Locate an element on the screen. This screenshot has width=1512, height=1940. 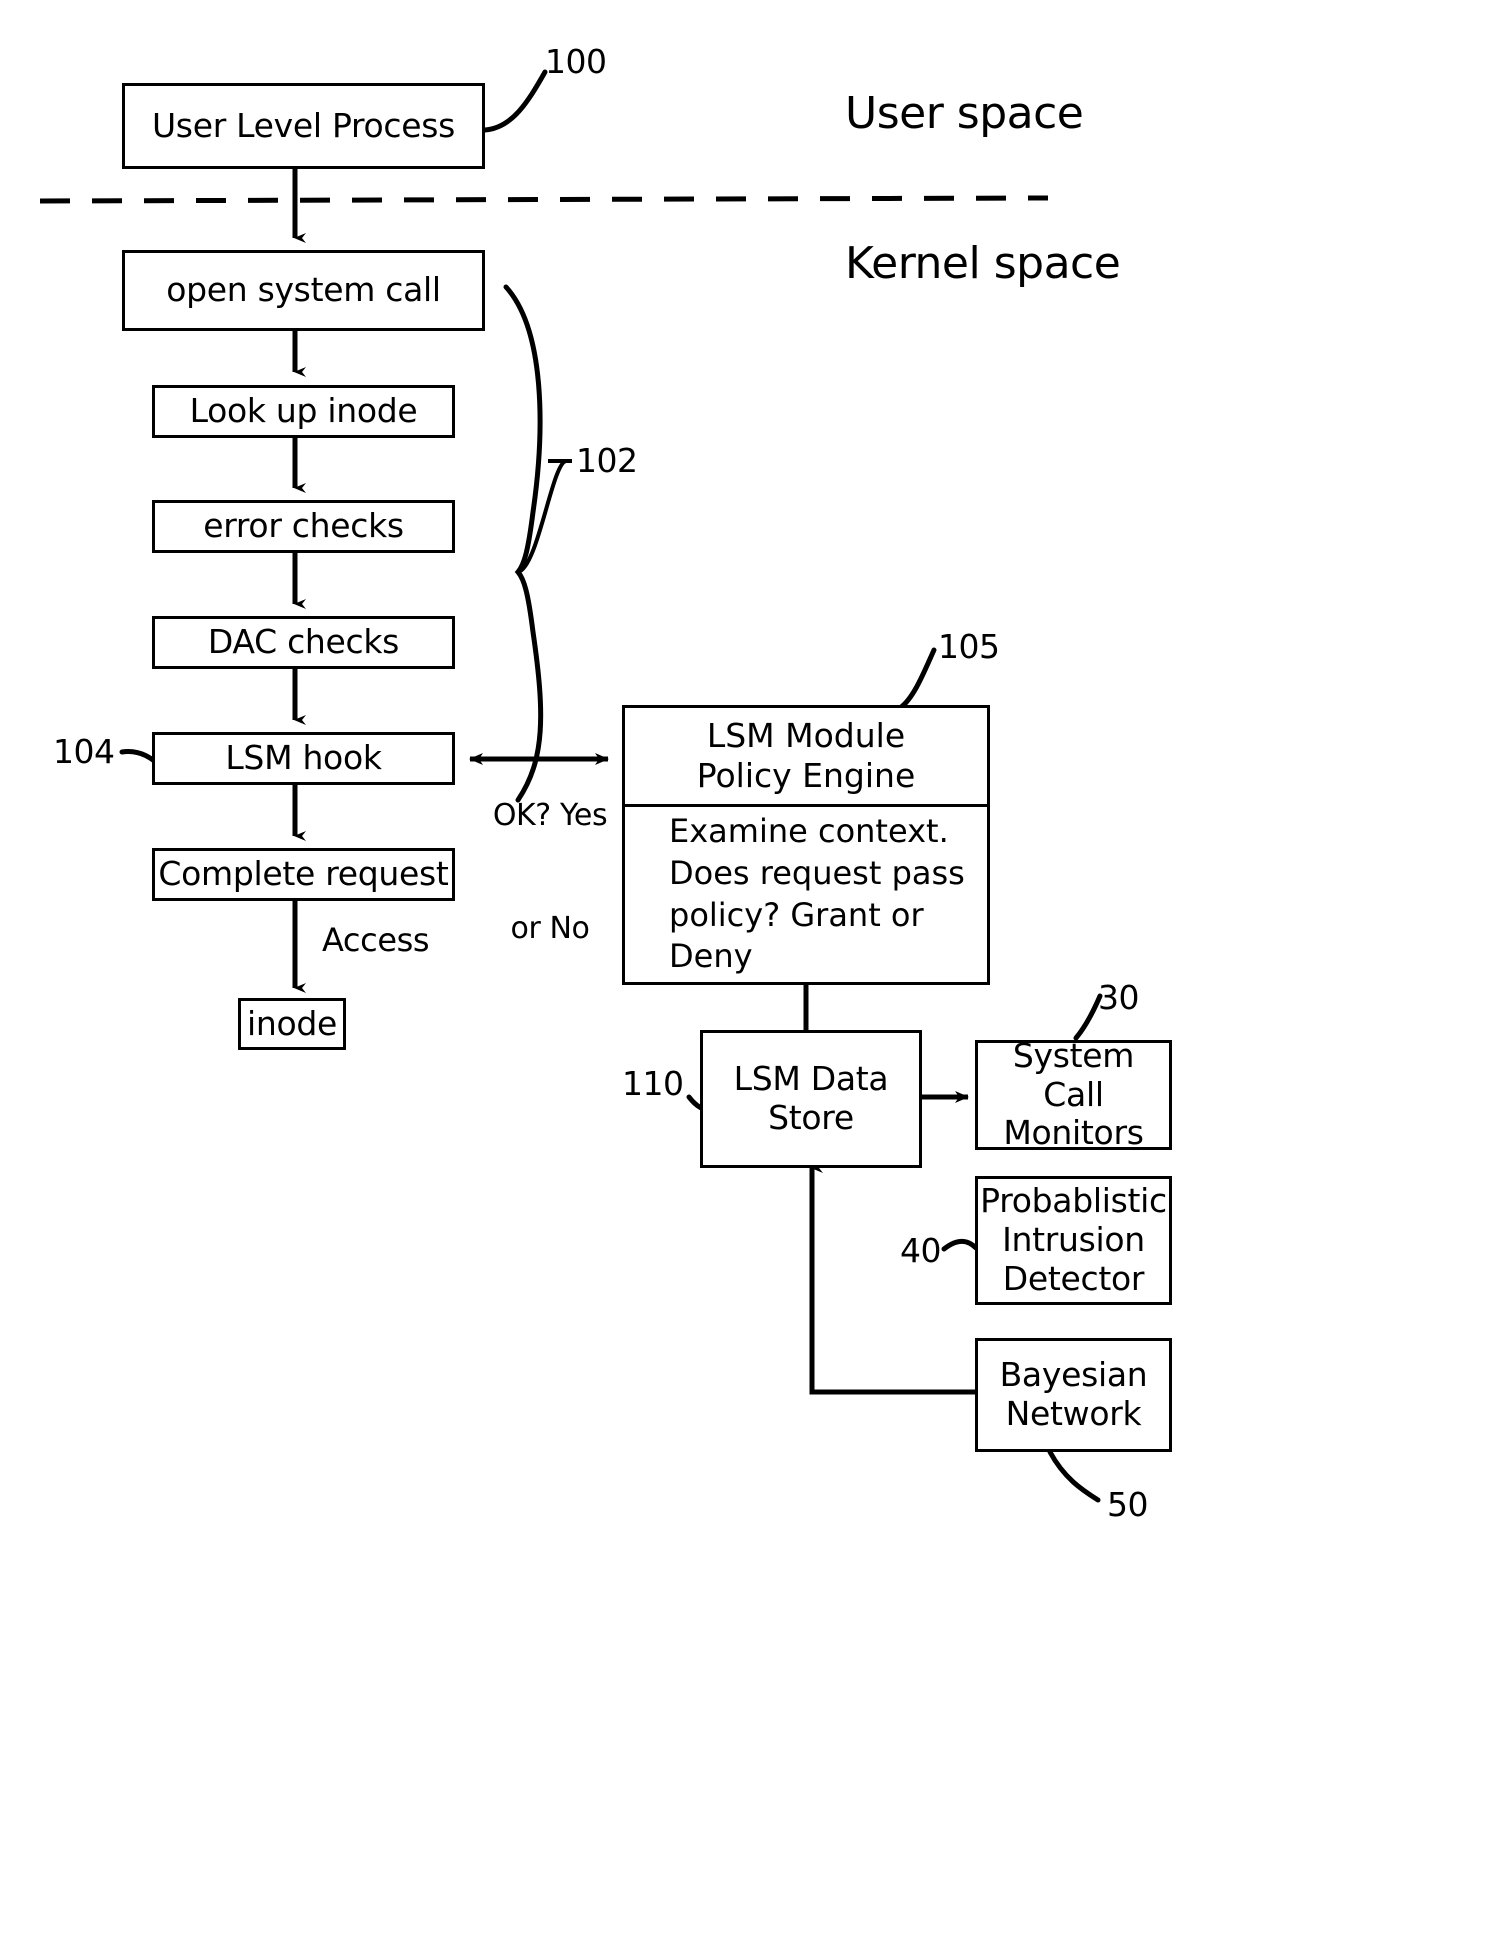
node-dac-checks: DAC checks is located at coordinates (303, 642).